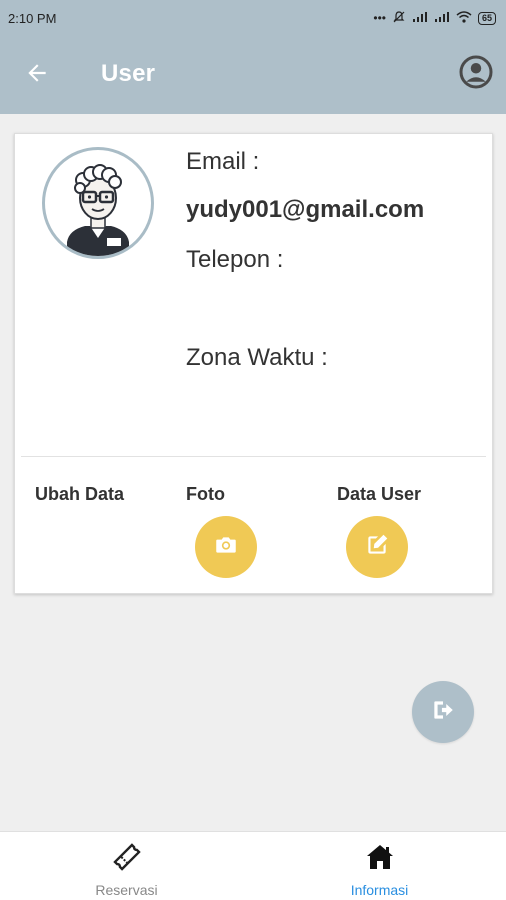 Image resolution: width=506 pixels, height=900 pixels. I want to click on account-circle-icon, so click(476, 74).